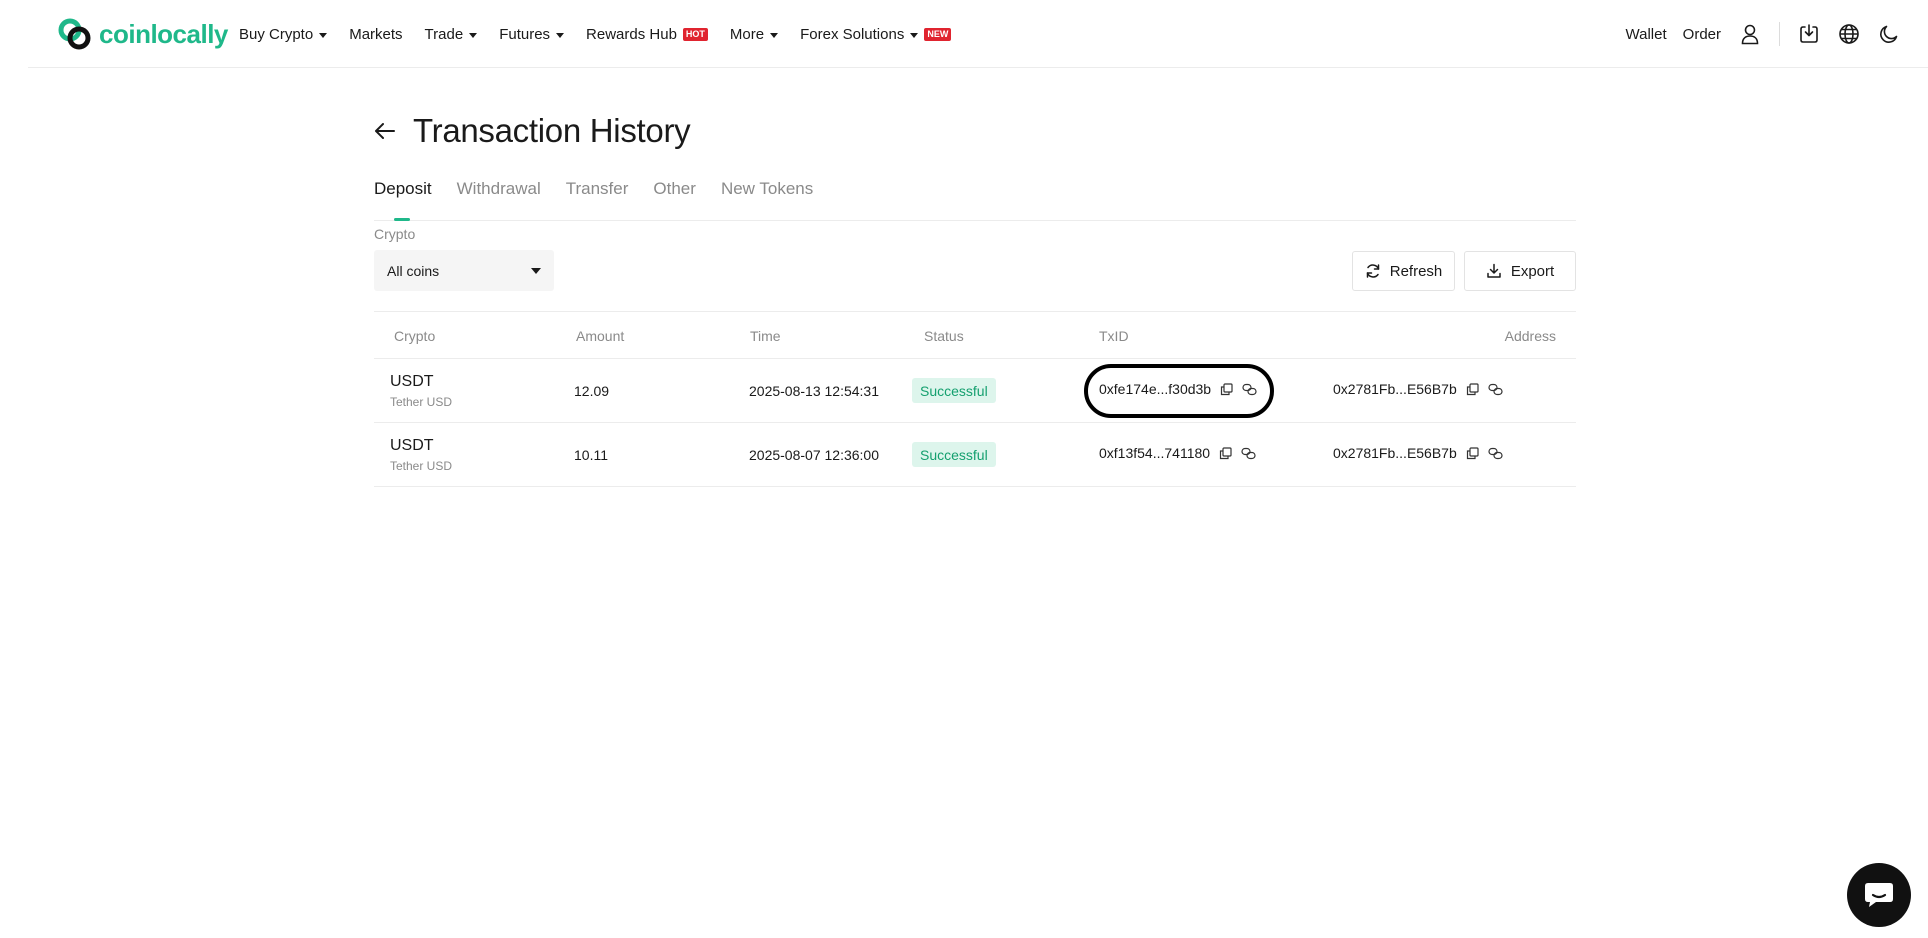  Describe the element at coordinates (600, 336) in the screenshot. I see `header-amount: Amount` at that location.